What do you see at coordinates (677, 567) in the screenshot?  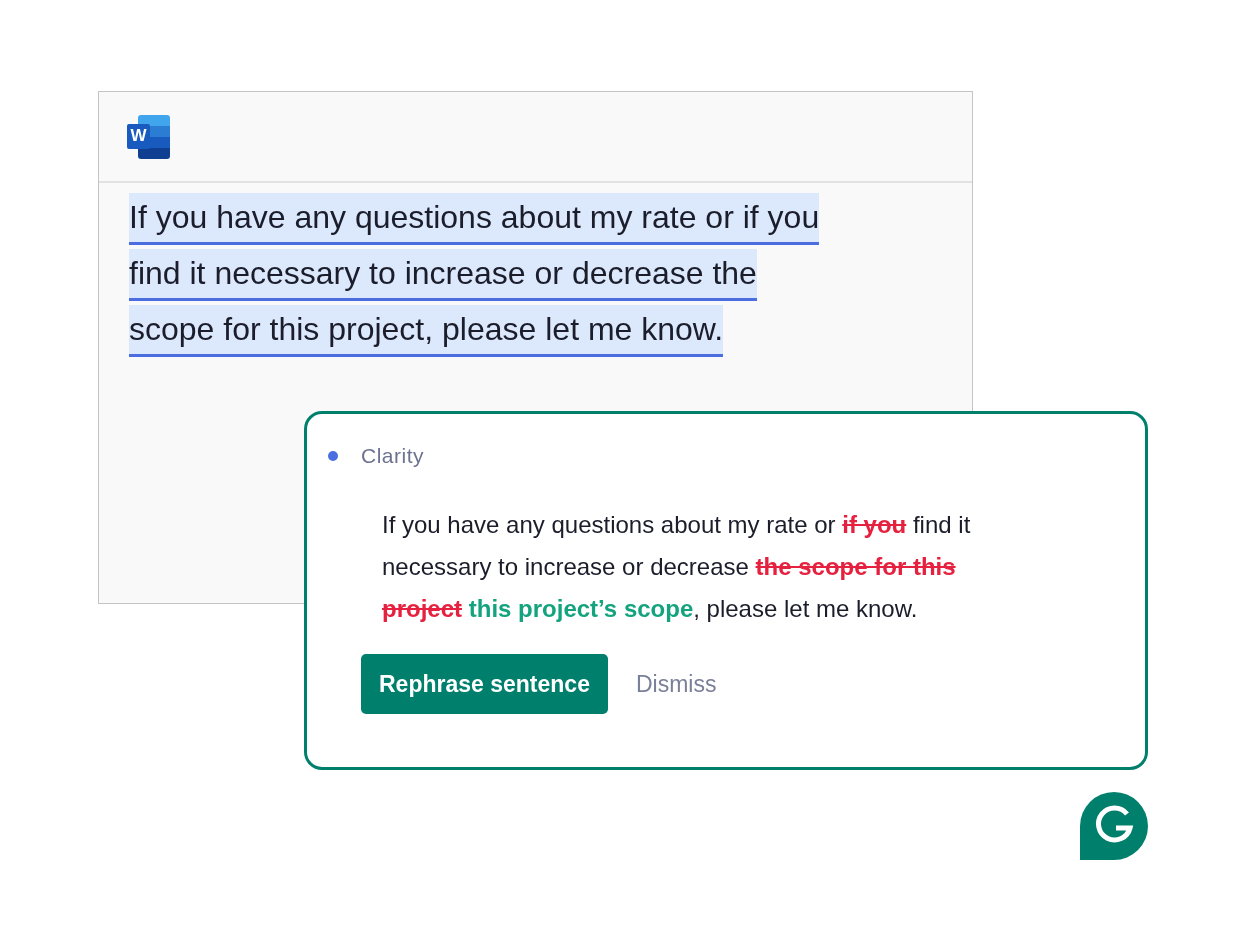 I see `suggestion-text: If you have any questions about my rate or if you find it necessary to increase or decrease the scope for this project this project’s scope, please let me know.` at bounding box center [677, 567].